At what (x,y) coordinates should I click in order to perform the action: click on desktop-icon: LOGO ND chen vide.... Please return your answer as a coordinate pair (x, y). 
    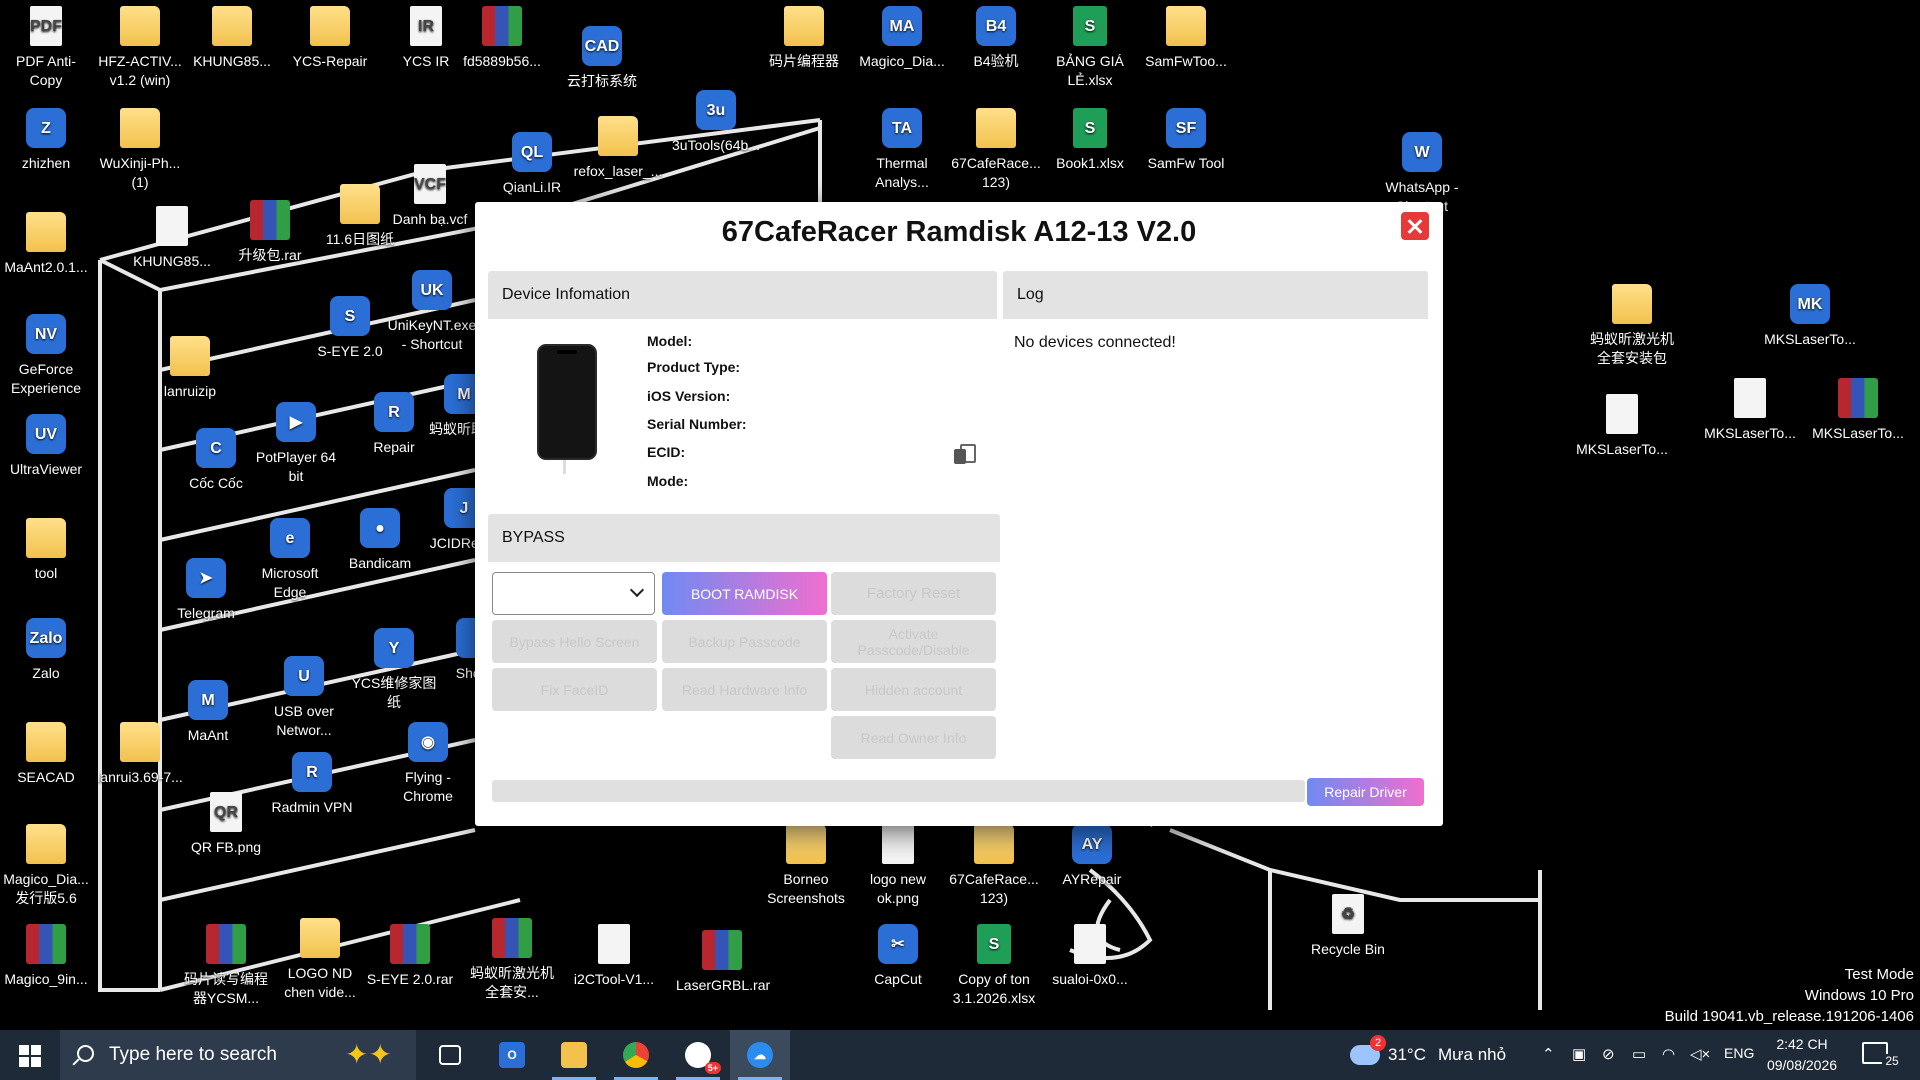
    Looking at the image, I should click on (320, 960).